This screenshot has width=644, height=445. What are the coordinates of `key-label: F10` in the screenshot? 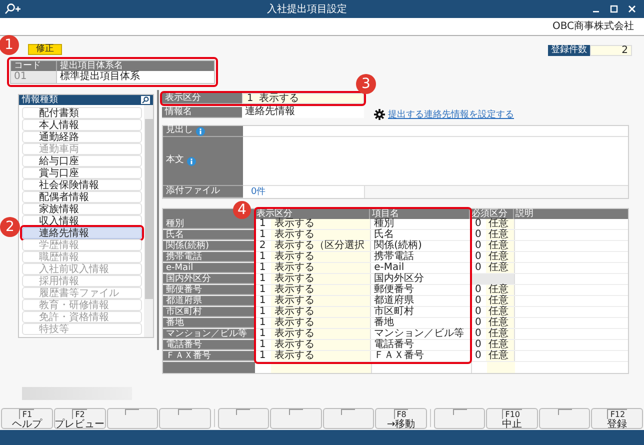 It's located at (512, 413).